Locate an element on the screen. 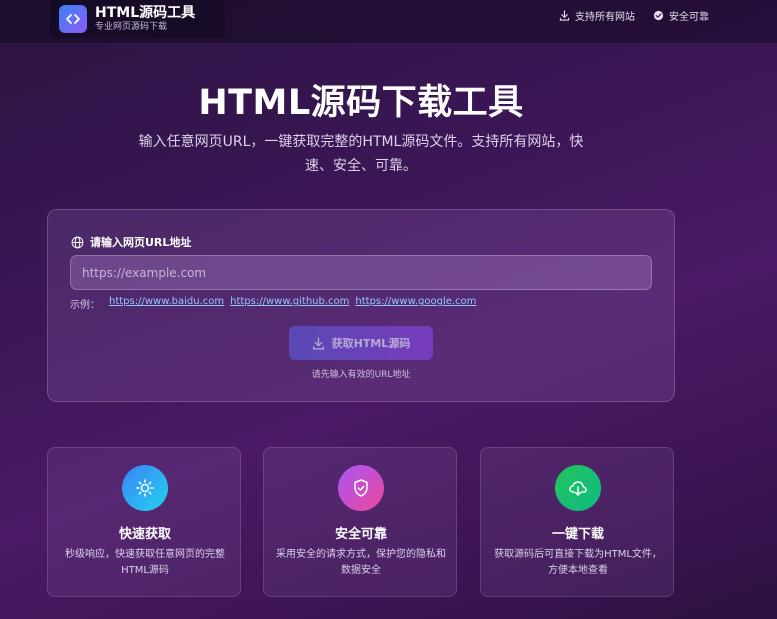  fetch-button-label: 获取HTML源码 is located at coordinates (371, 343).